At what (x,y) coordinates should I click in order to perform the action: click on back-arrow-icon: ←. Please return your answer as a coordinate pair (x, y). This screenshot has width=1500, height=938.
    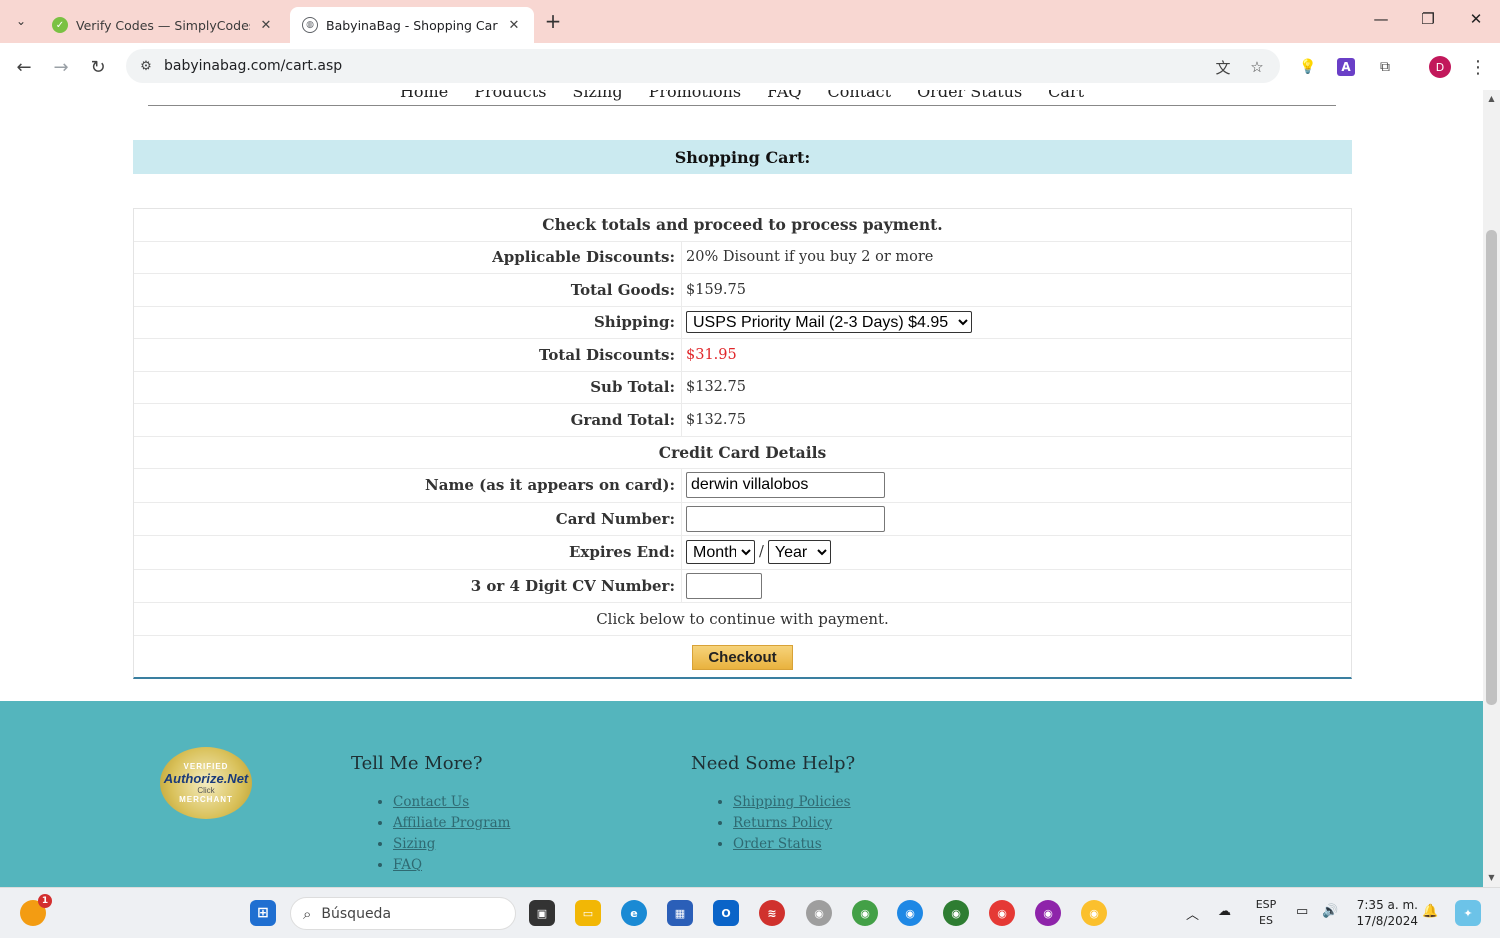
    Looking at the image, I should click on (24, 67).